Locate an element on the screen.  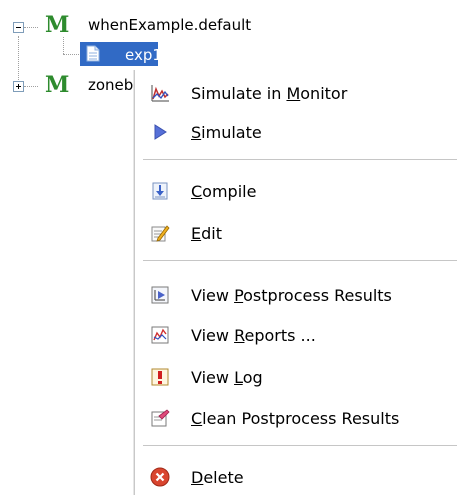
menu-item-simulate-in-monitor: Simulate in Monitor is located at coordinates (296, 93).